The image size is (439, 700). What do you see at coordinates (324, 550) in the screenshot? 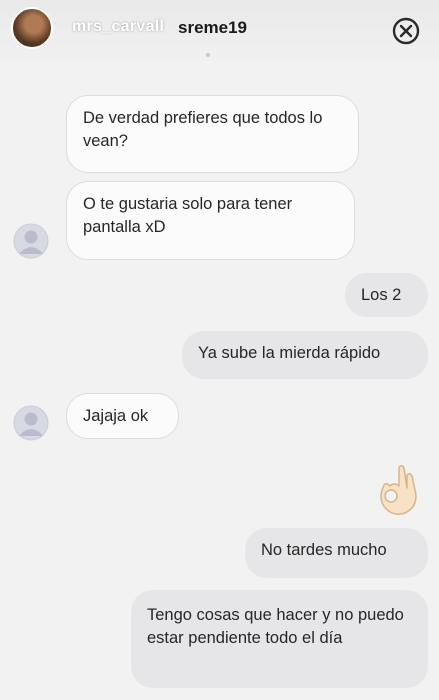
I see `message-text: No tardes mucho` at bounding box center [324, 550].